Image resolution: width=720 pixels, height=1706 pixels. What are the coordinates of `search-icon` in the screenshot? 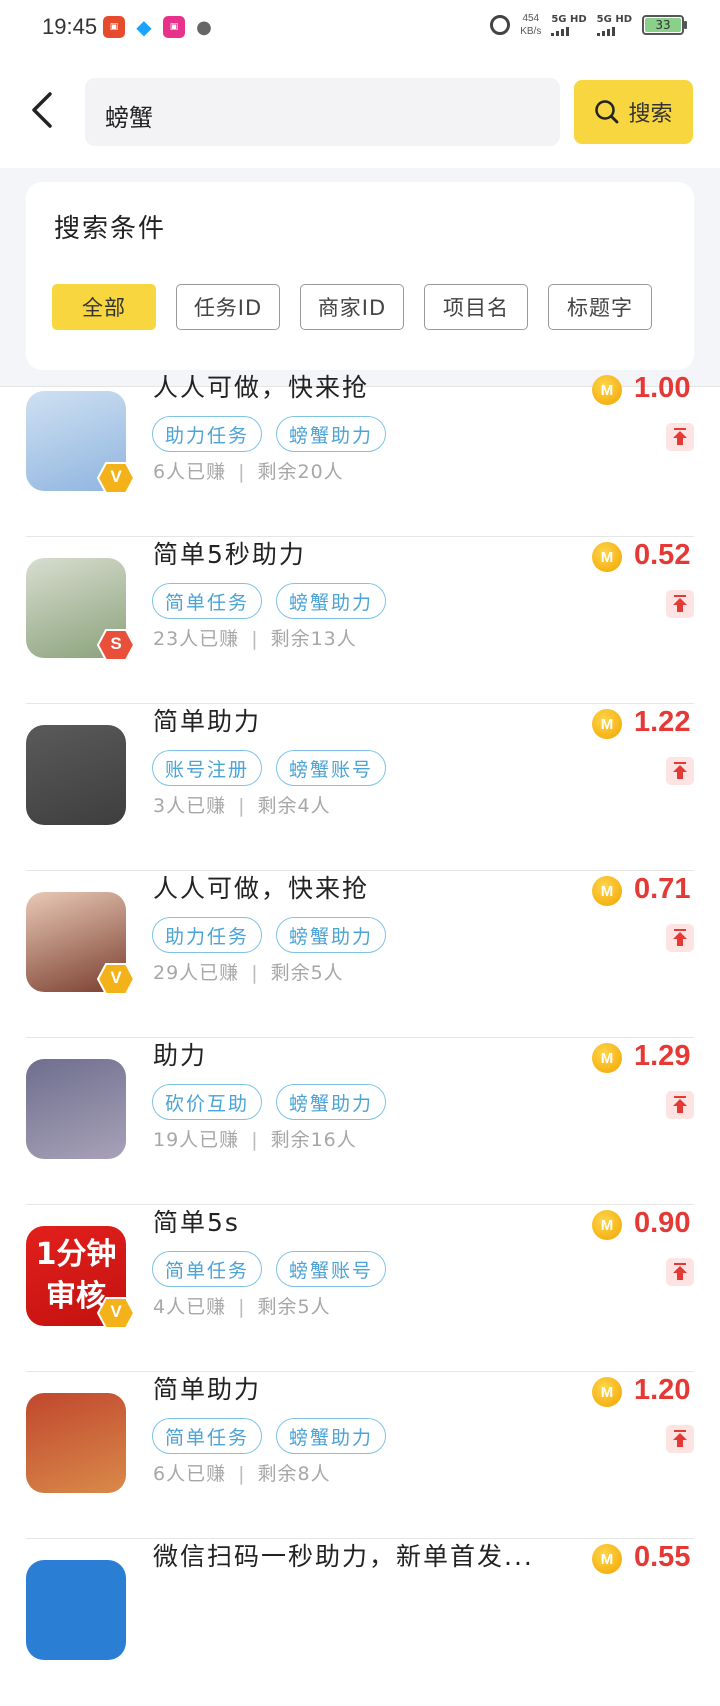 It's located at (607, 112).